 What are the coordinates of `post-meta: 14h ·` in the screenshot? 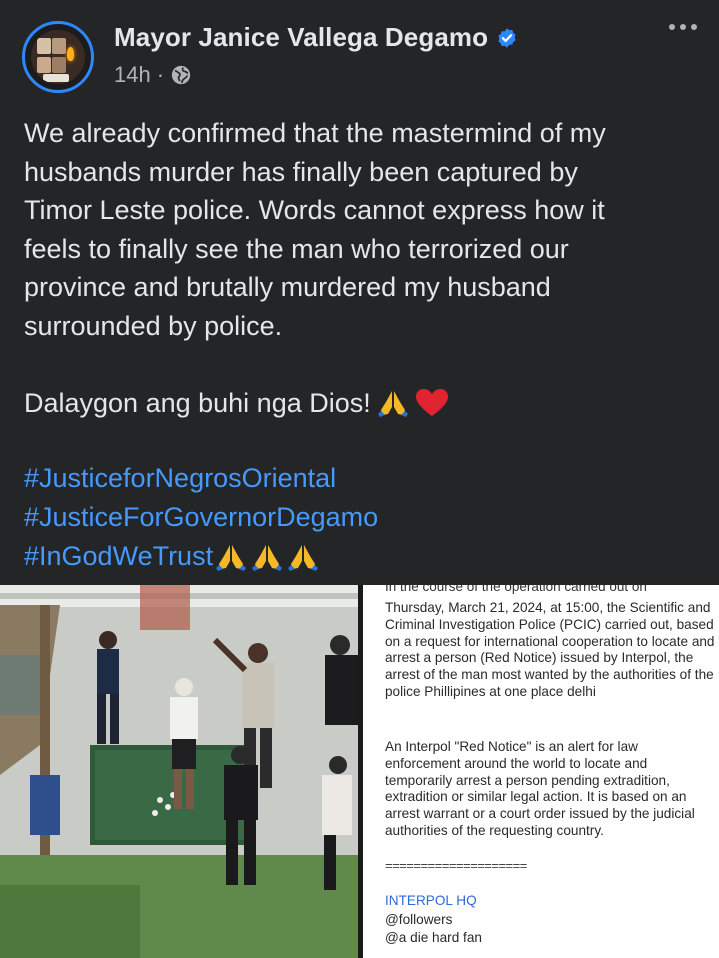 It's located at (153, 75).